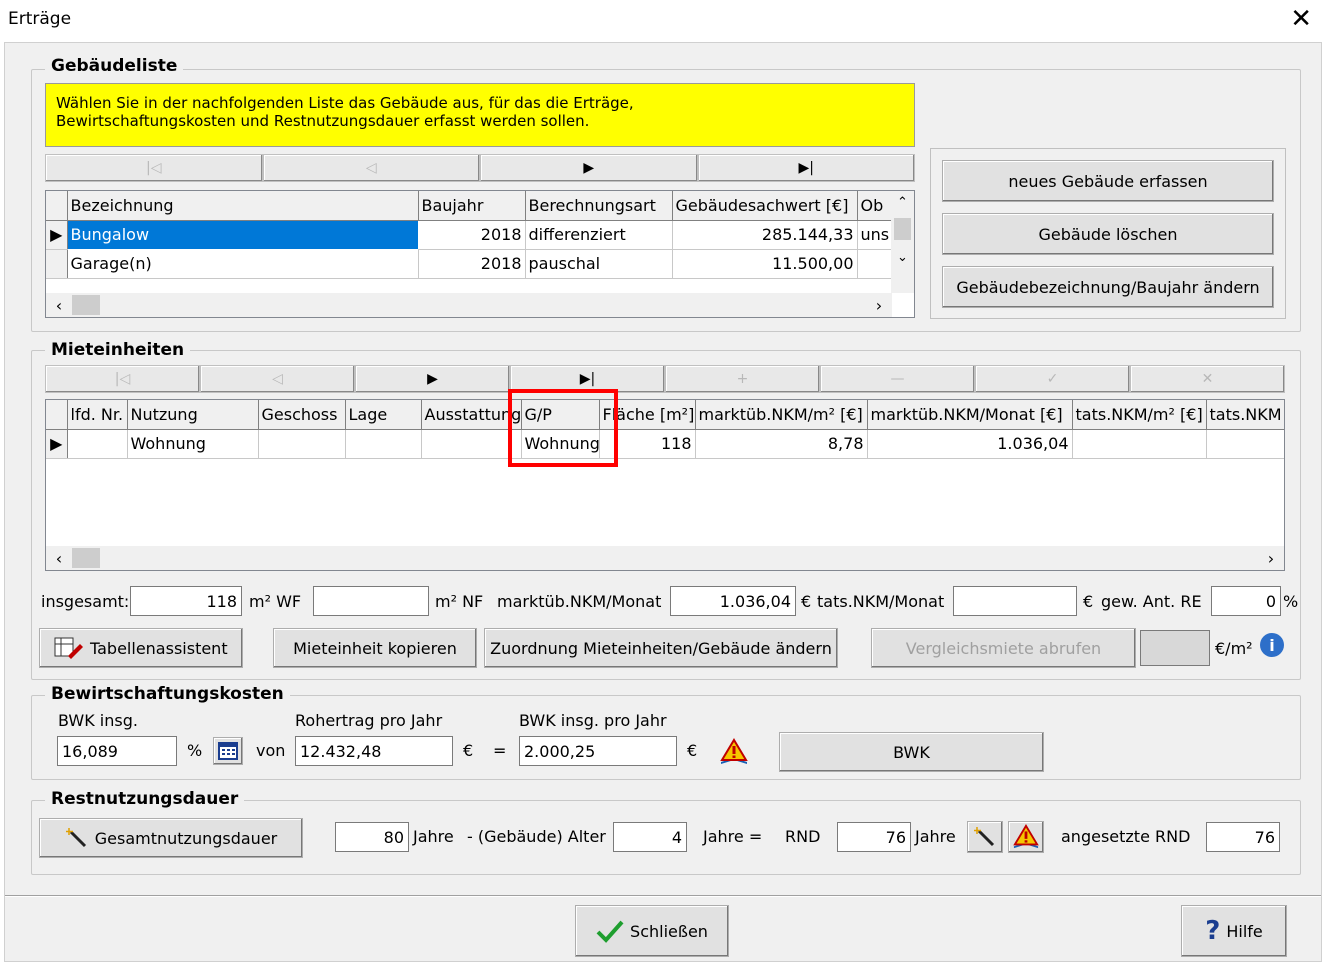  What do you see at coordinates (171, 838) in the screenshot?
I see `gesamtnutzungsdauer-button: Gesamtnutzungsdauer` at bounding box center [171, 838].